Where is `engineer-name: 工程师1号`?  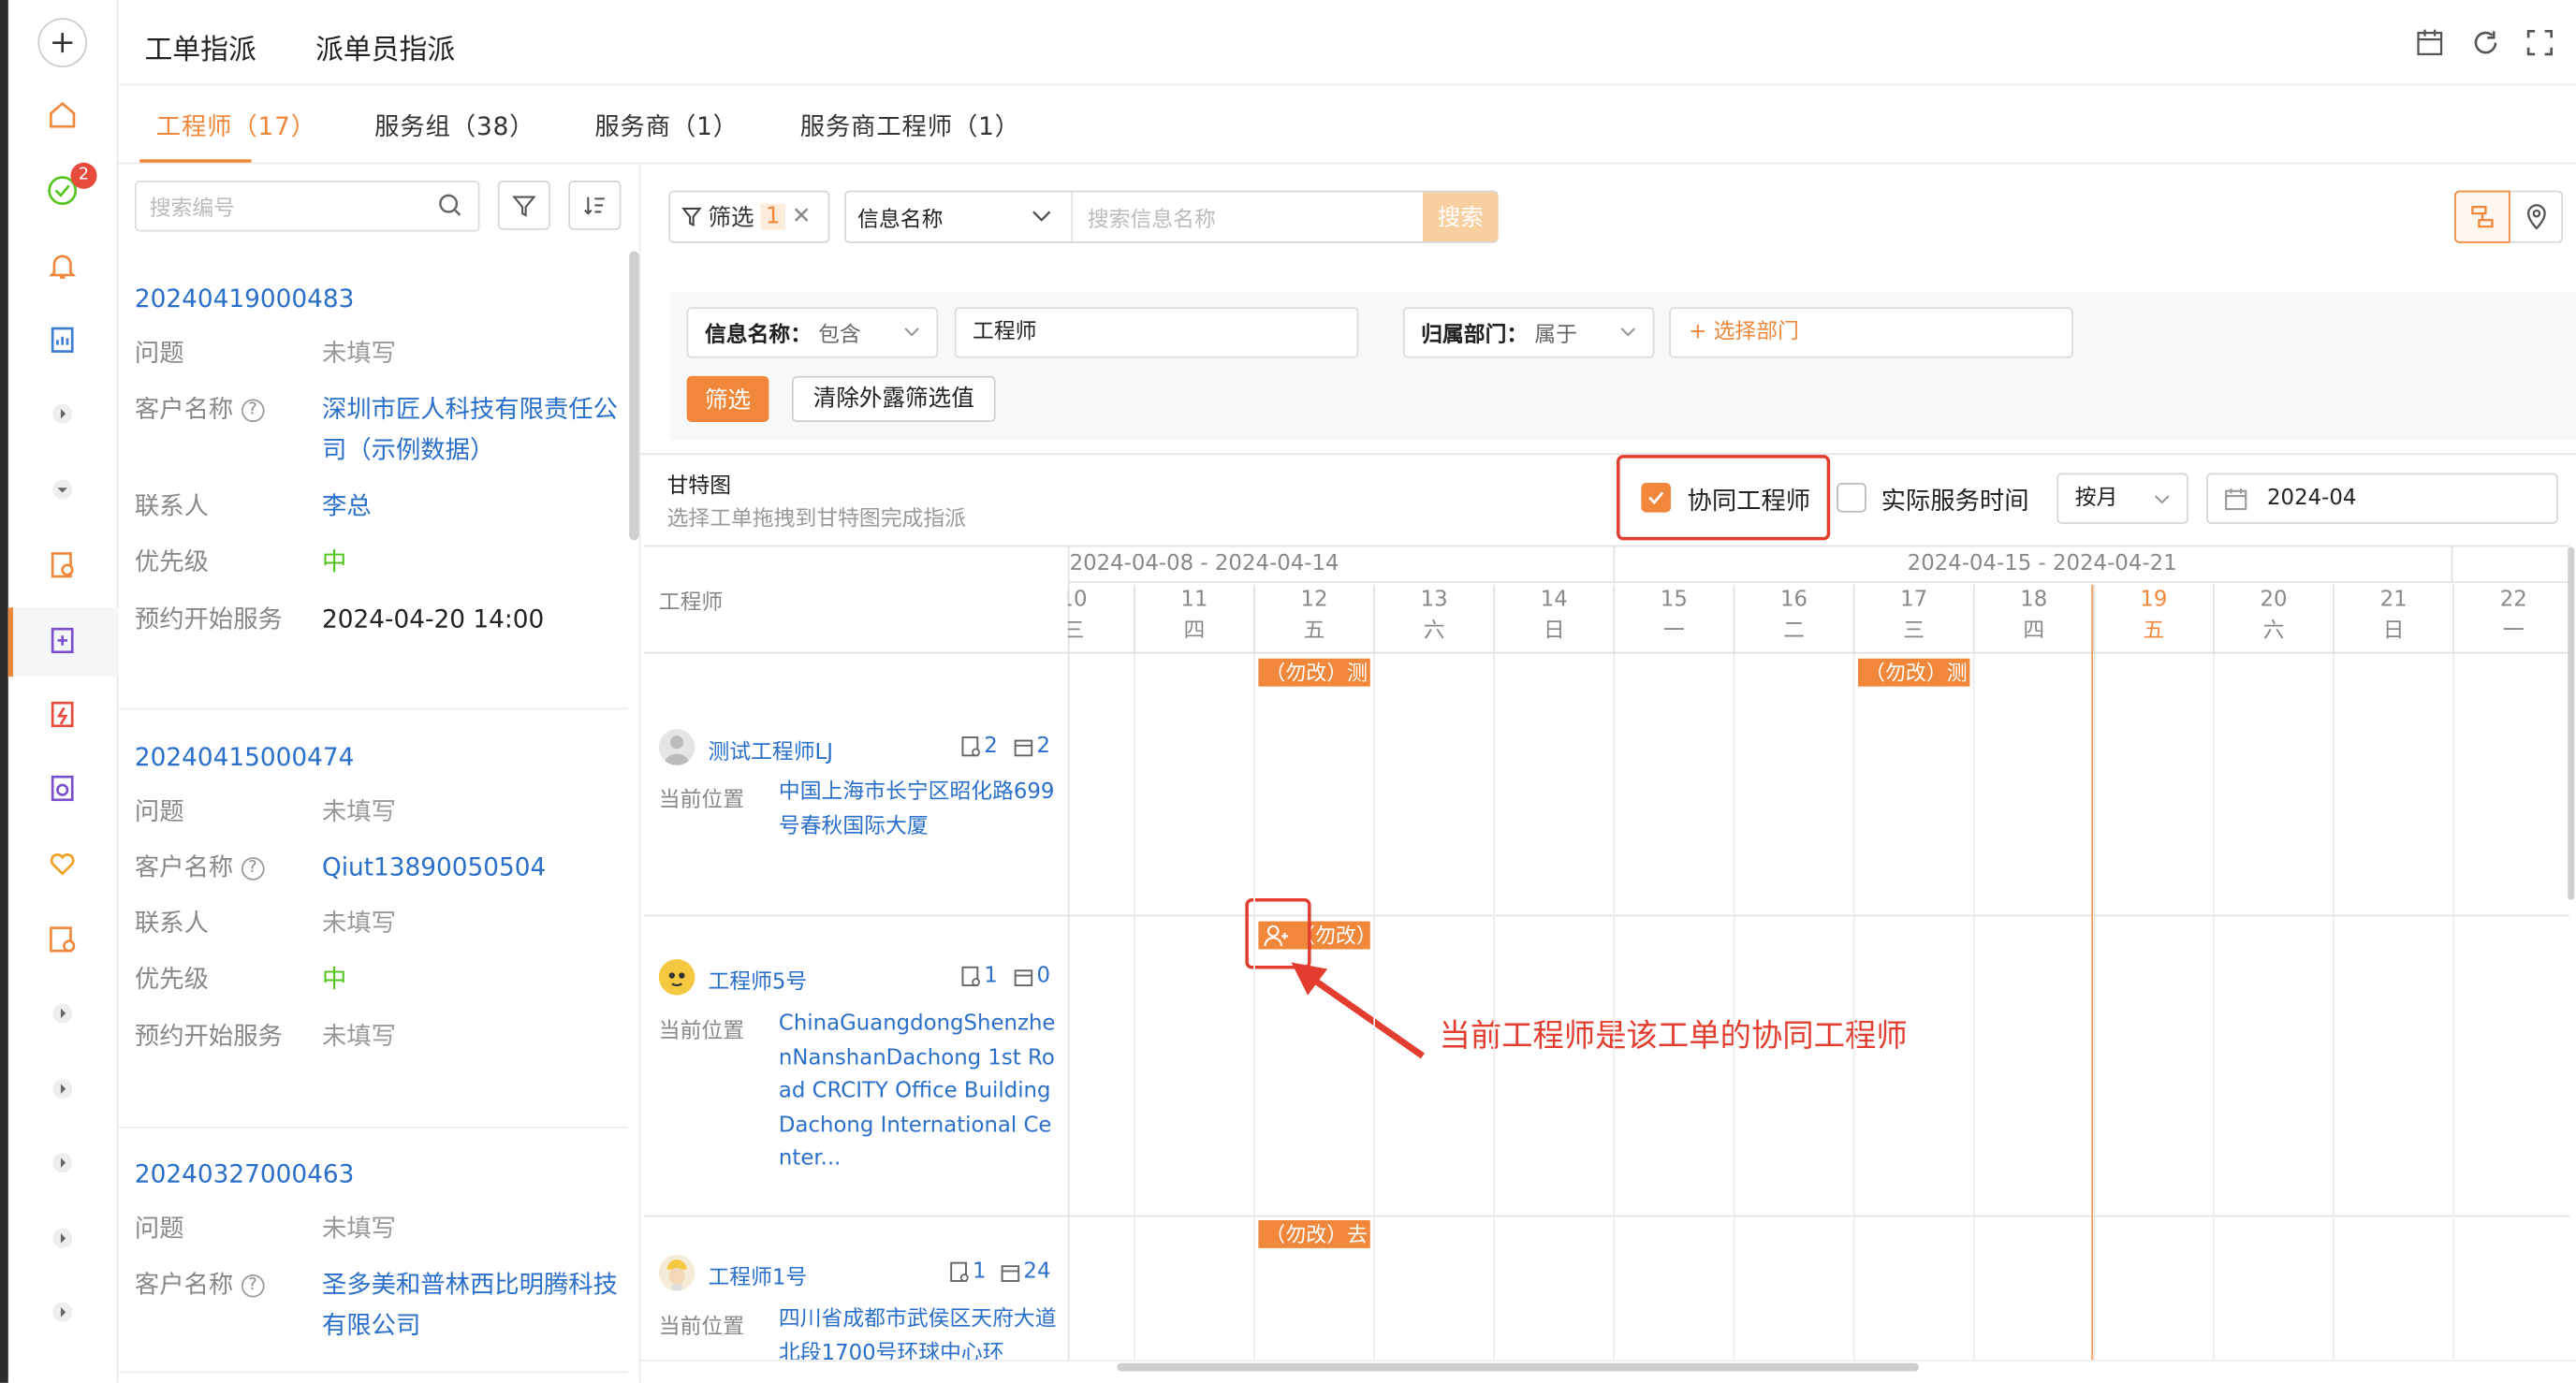 engineer-name: 工程师1号 is located at coordinates (757, 1274).